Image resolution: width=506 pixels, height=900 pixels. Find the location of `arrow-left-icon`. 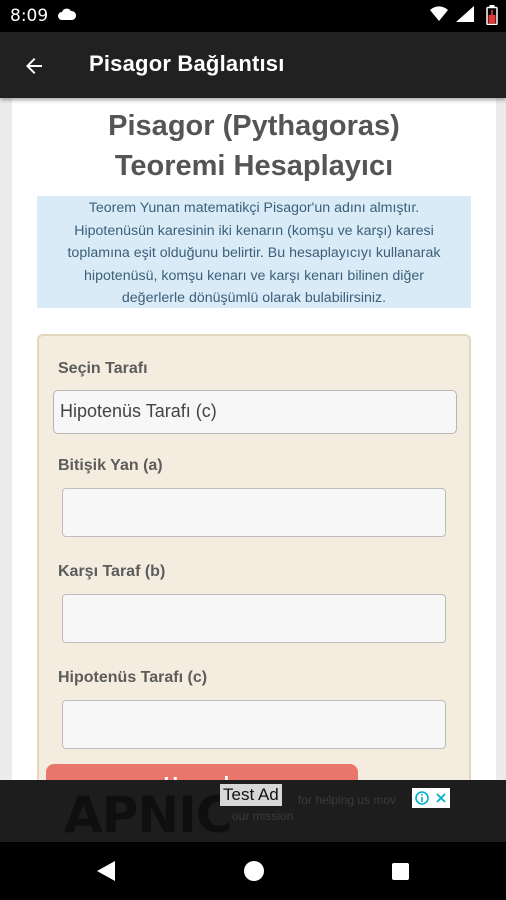

arrow-left-icon is located at coordinates (34, 66).